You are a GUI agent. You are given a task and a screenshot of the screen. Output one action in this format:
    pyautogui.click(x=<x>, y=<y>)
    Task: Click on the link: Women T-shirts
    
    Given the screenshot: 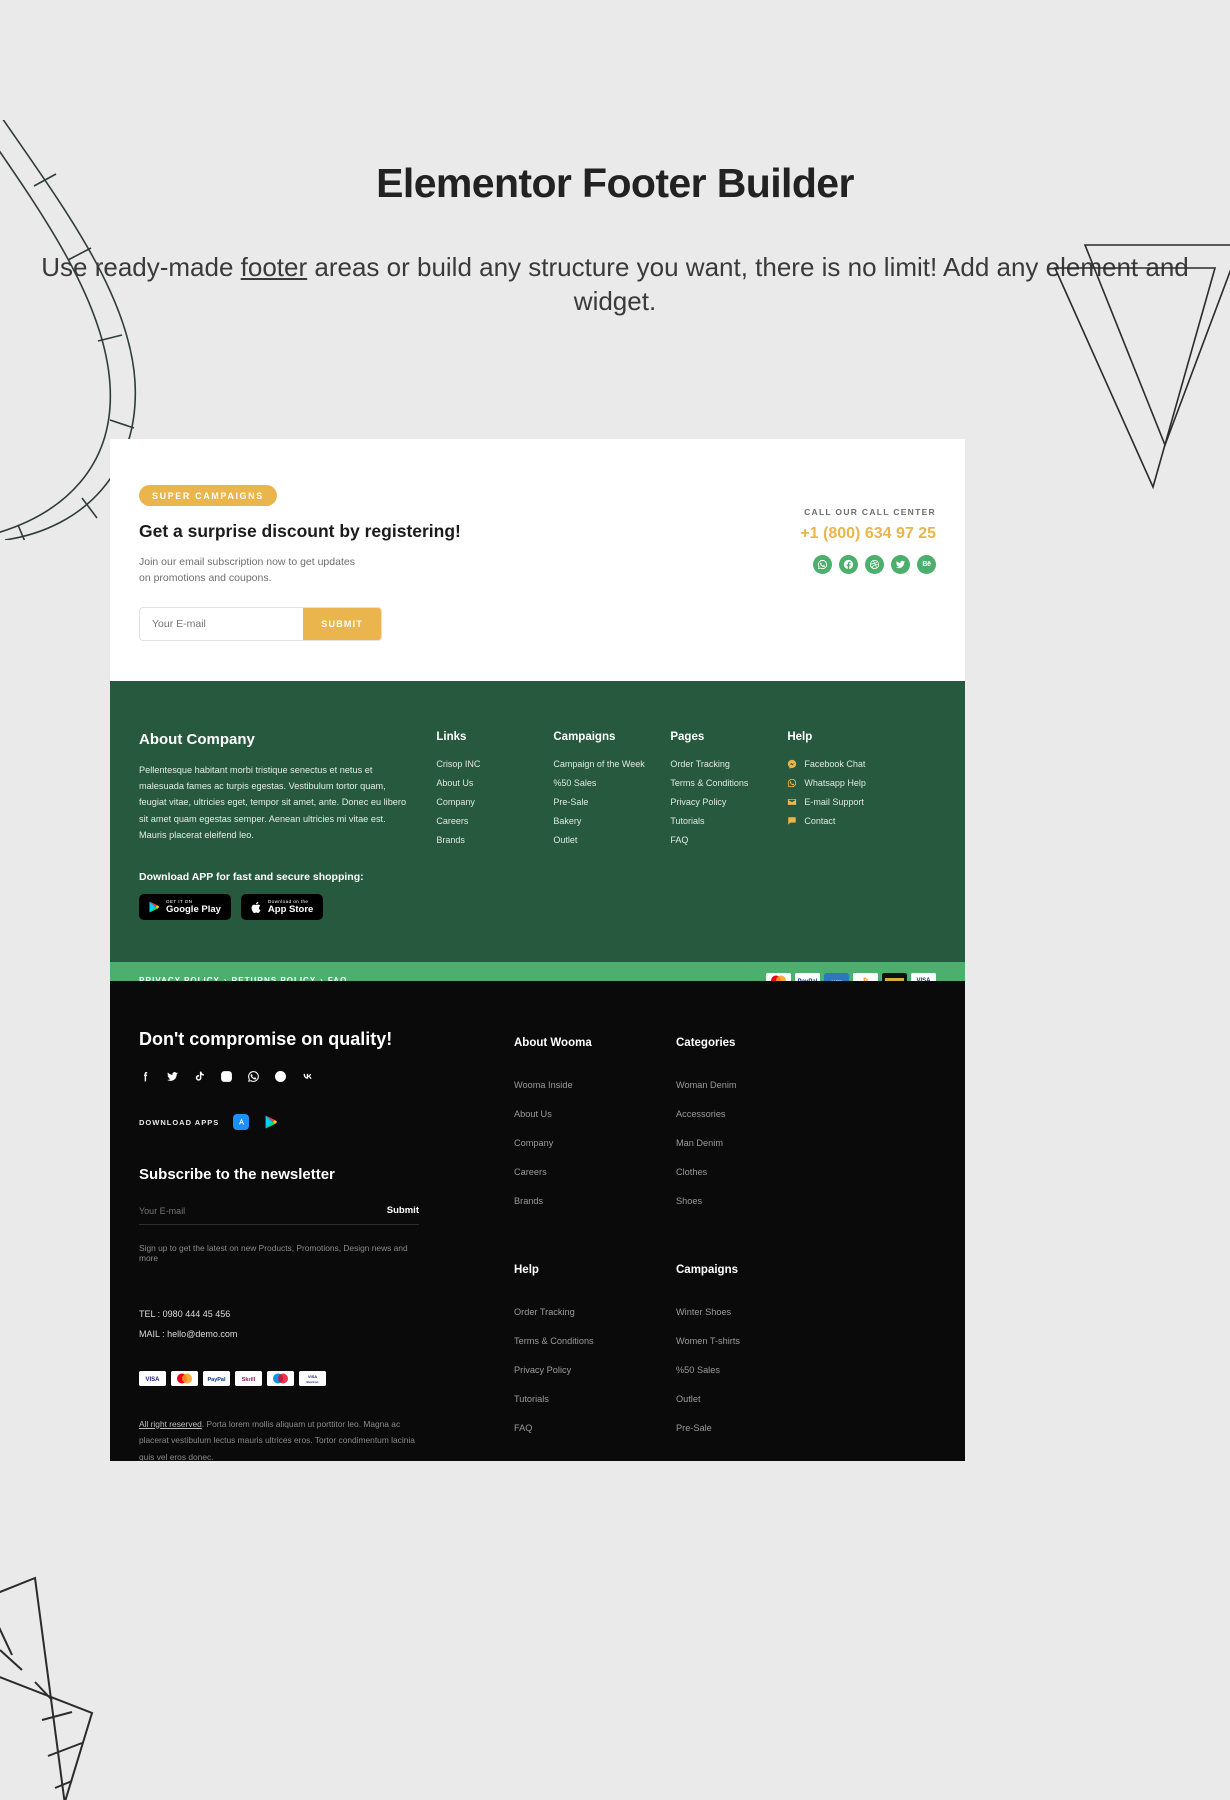 What is the action you would take?
    pyautogui.click(x=708, y=1341)
    